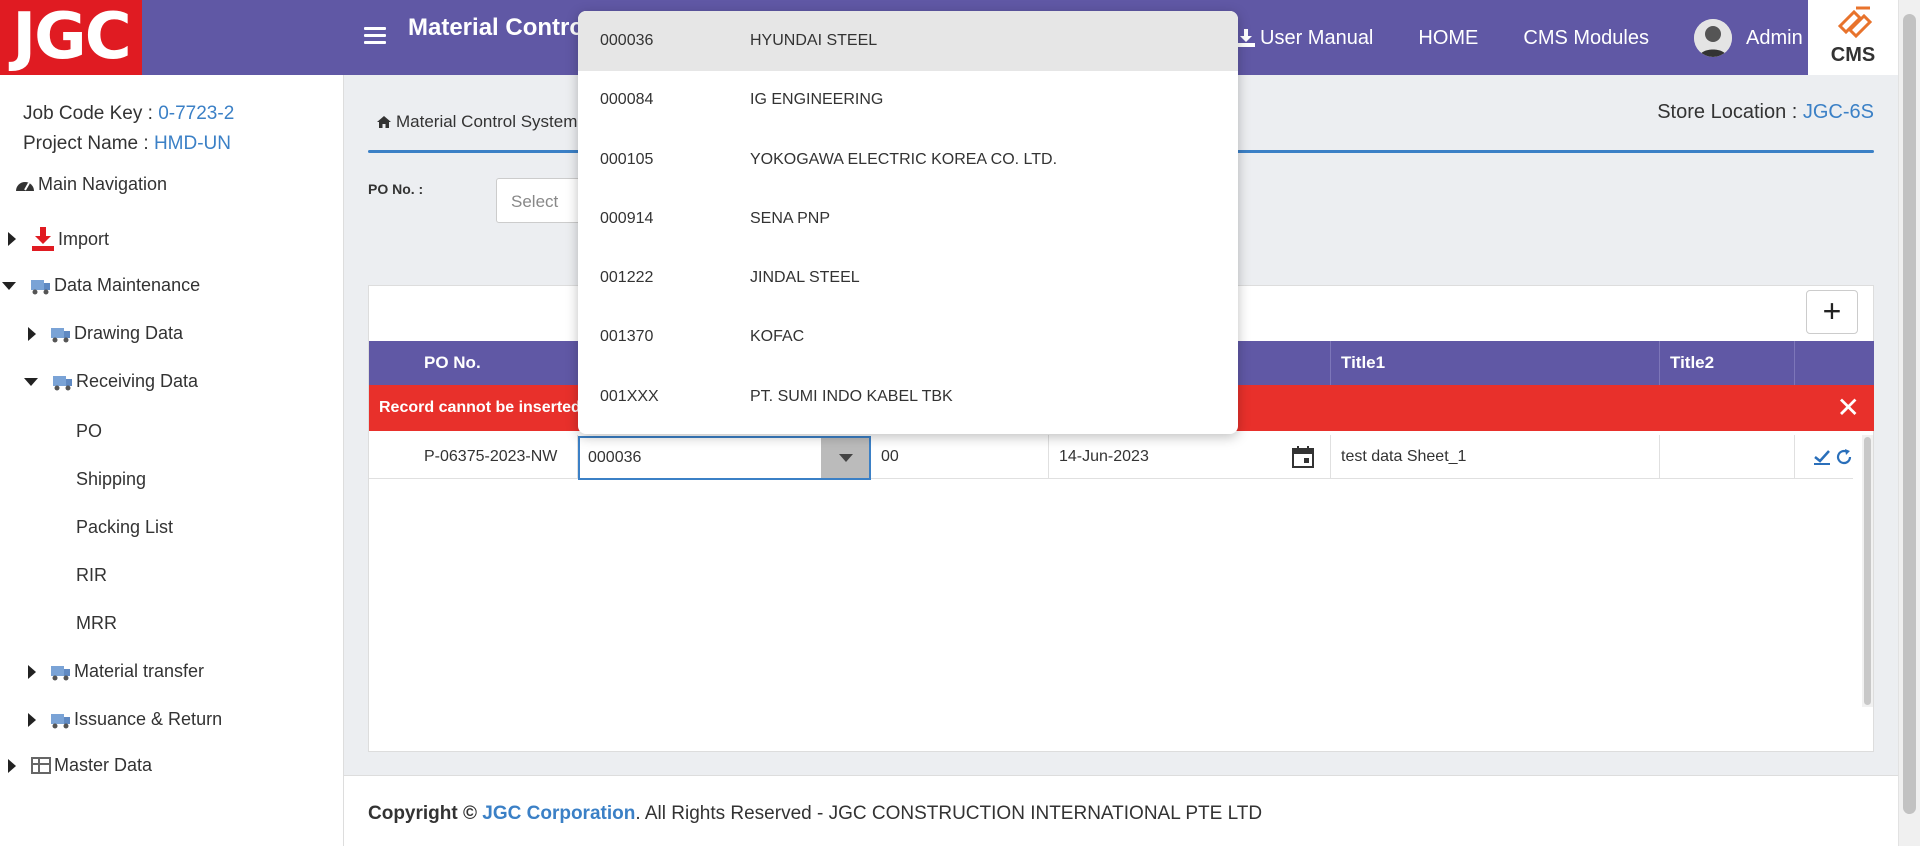 The image size is (1920, 846). Describe the element at coordinates (88, 143) in the screenshot. I see `project-label: Project Name :` at that location.